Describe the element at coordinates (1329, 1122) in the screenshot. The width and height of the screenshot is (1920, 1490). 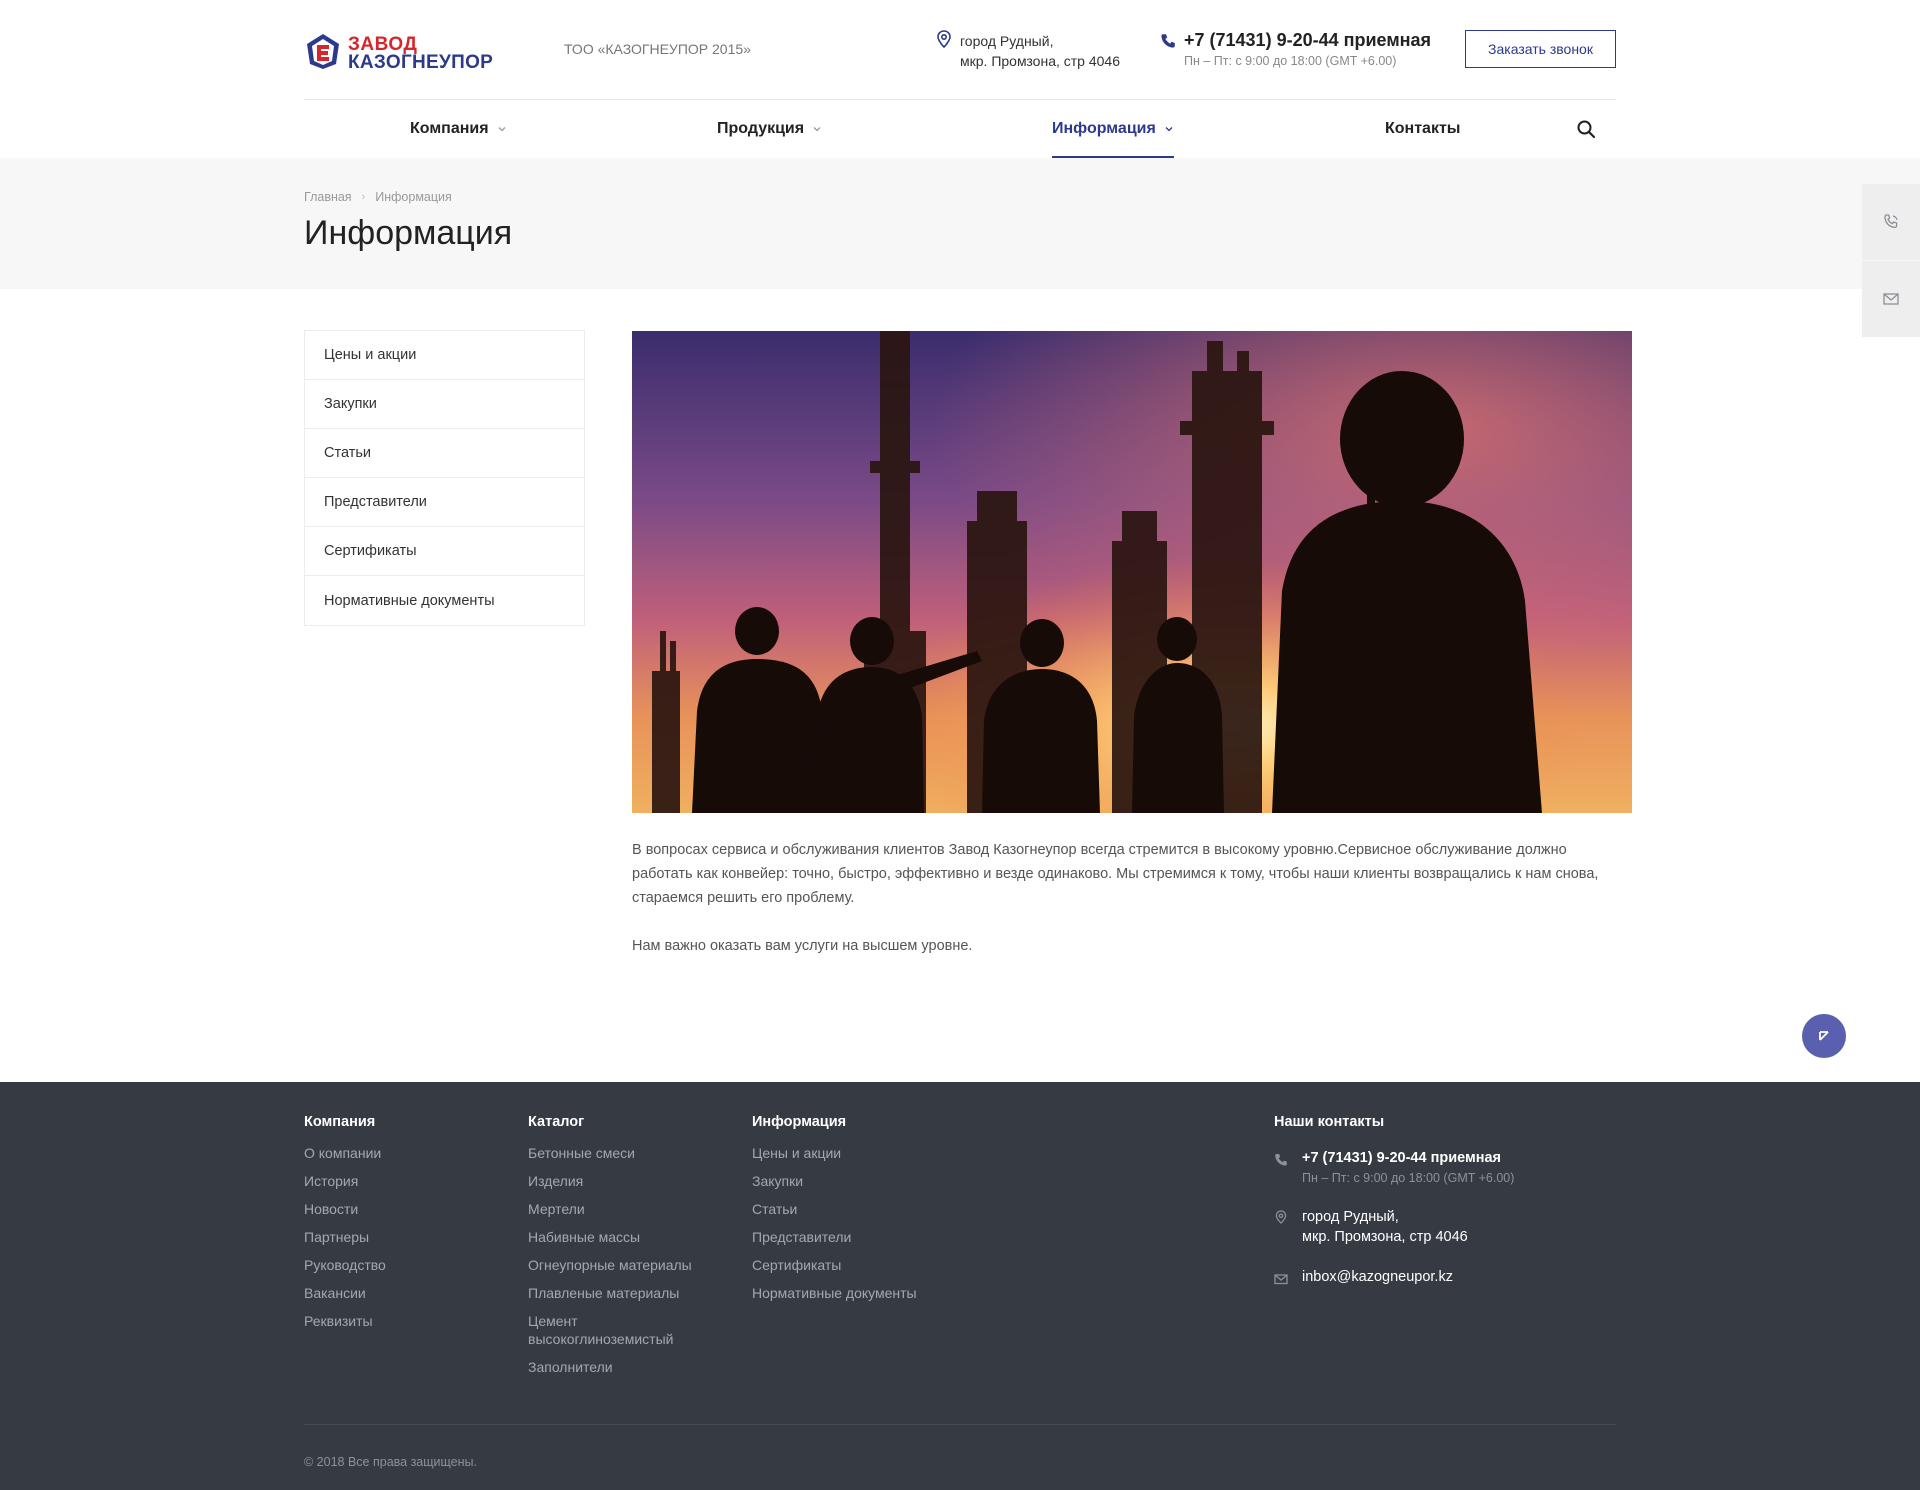
I see `footer-column-title: Наши контакты` at that location.